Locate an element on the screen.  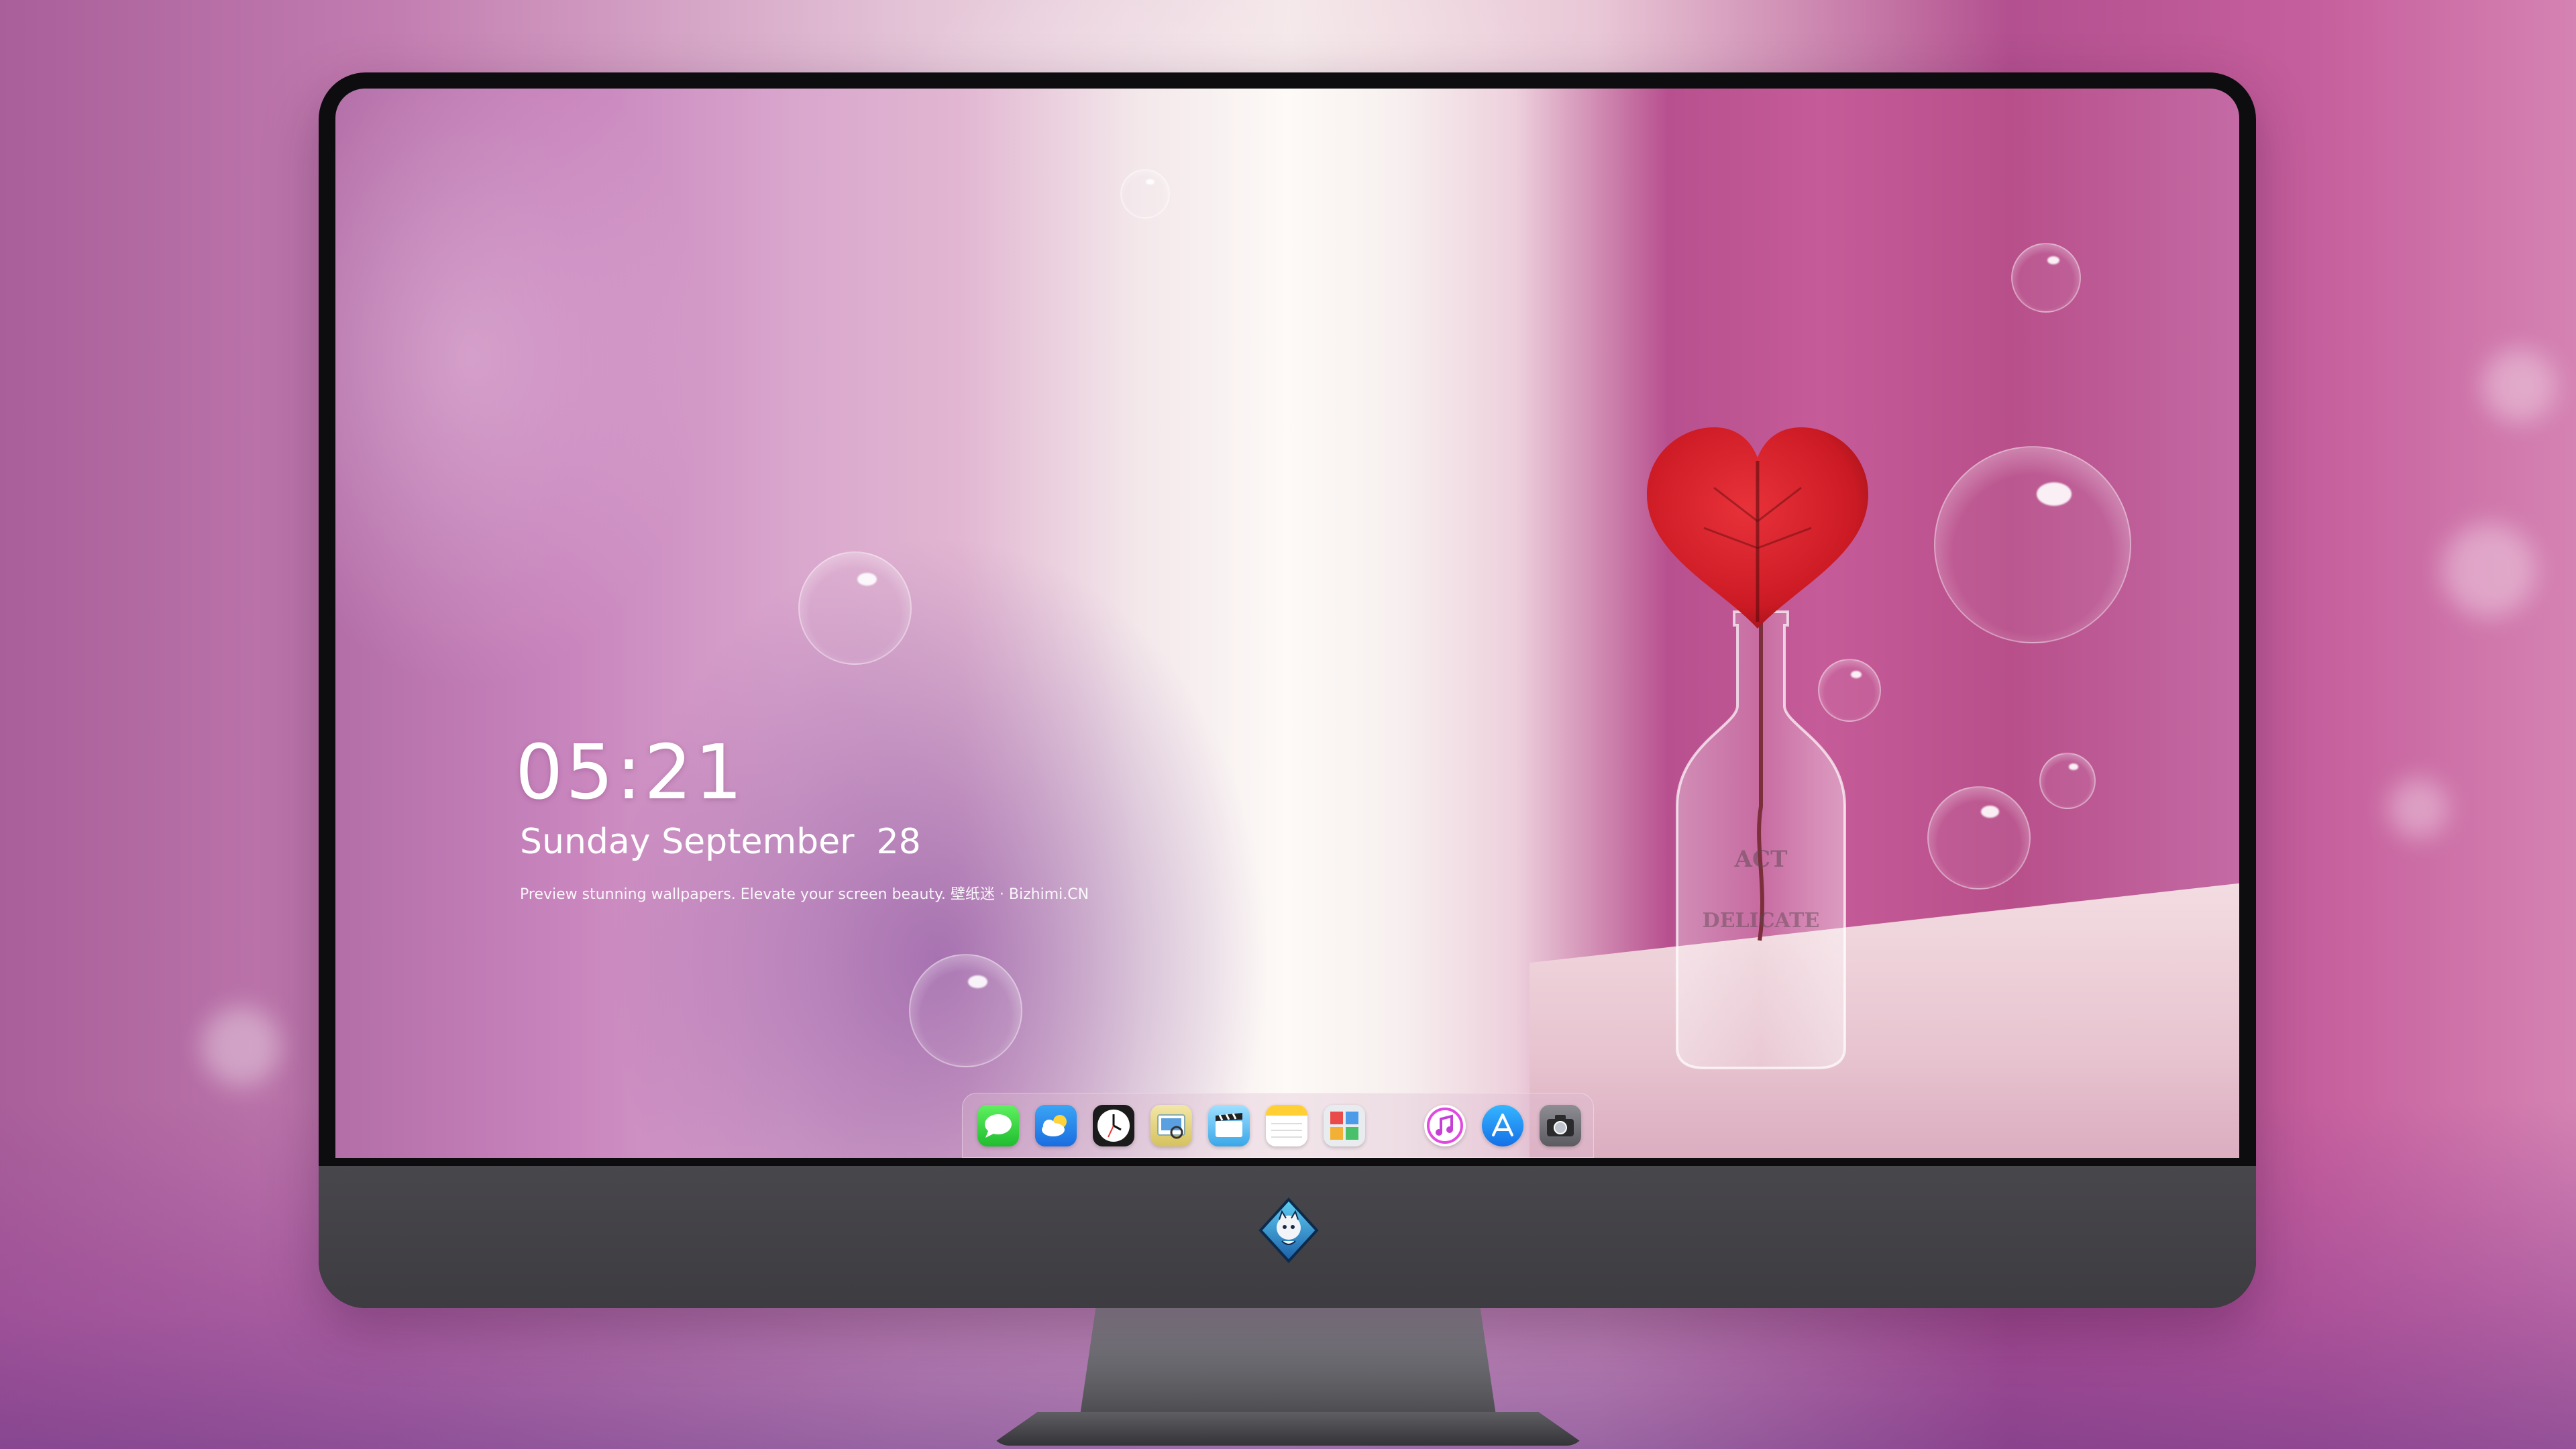
notes-icon is located at coordinates (1286, 1125).